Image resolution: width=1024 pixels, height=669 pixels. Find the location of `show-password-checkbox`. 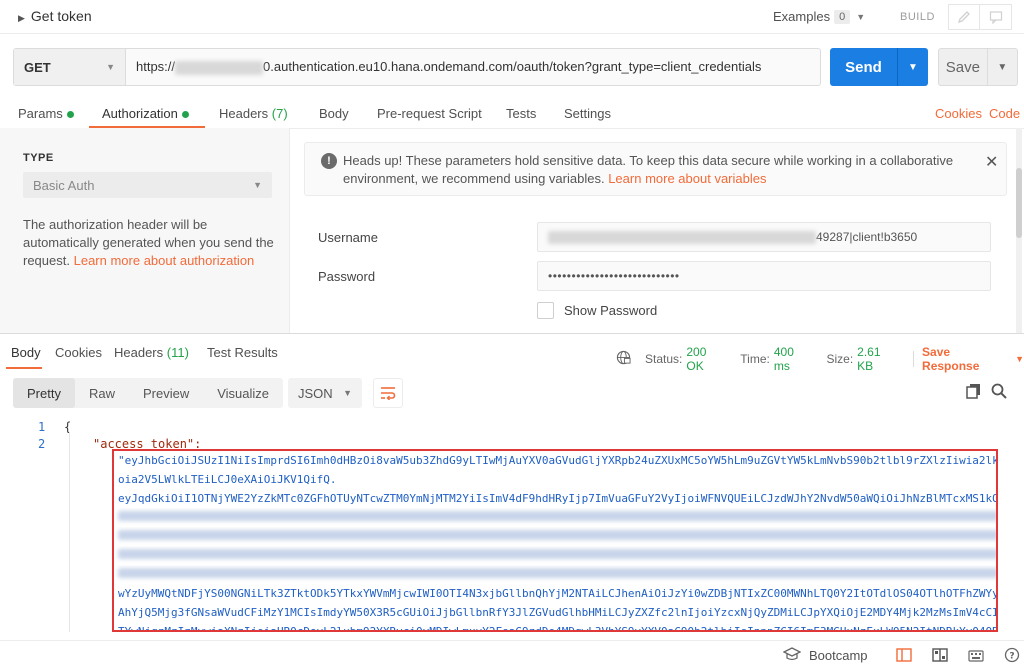

show-password-checkbox is located at coordinates (545, 310).